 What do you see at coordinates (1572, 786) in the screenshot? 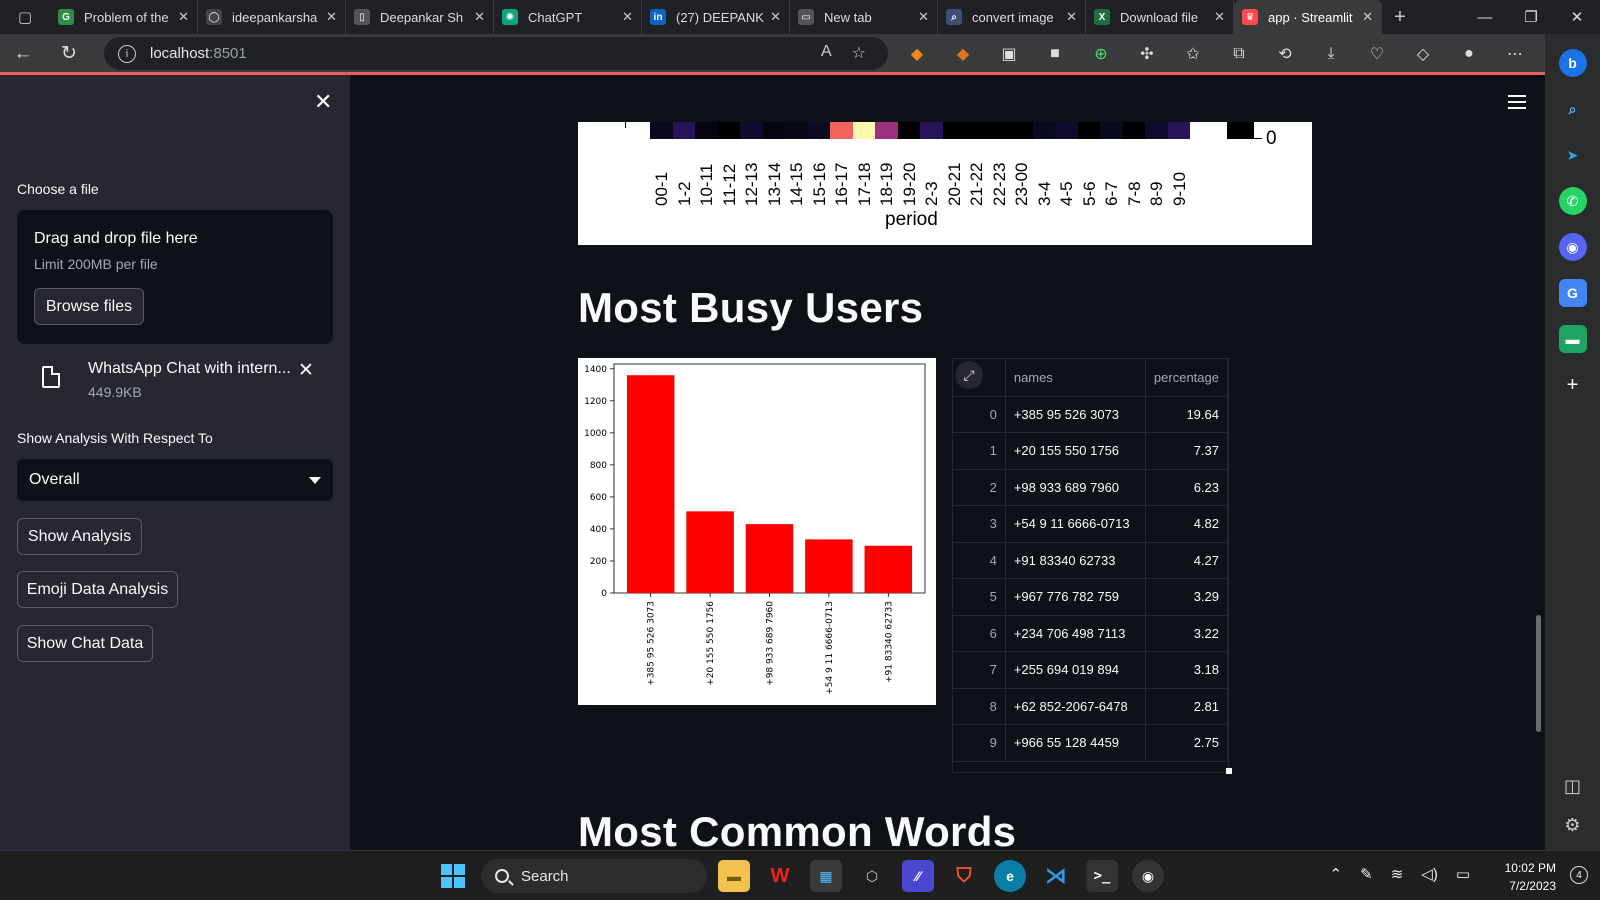
I see `split-screen-icon: ◫` at bounding box center [1572, 786].